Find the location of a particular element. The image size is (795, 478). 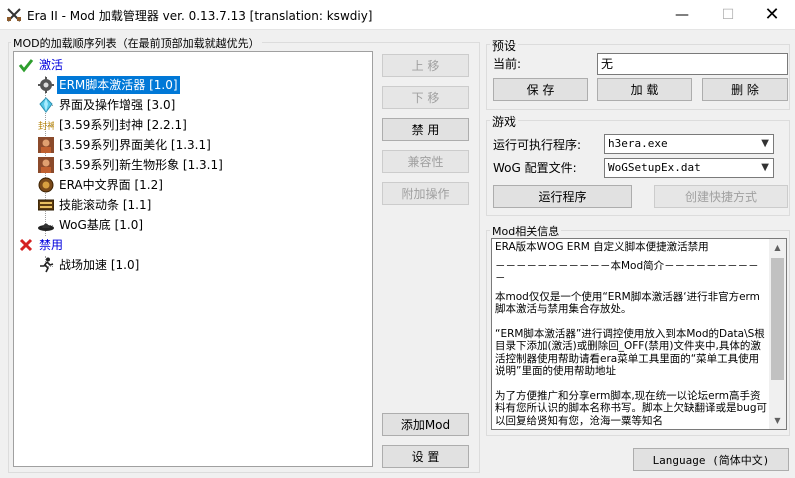

gear-script-icon is located at coordinates (46, 85).